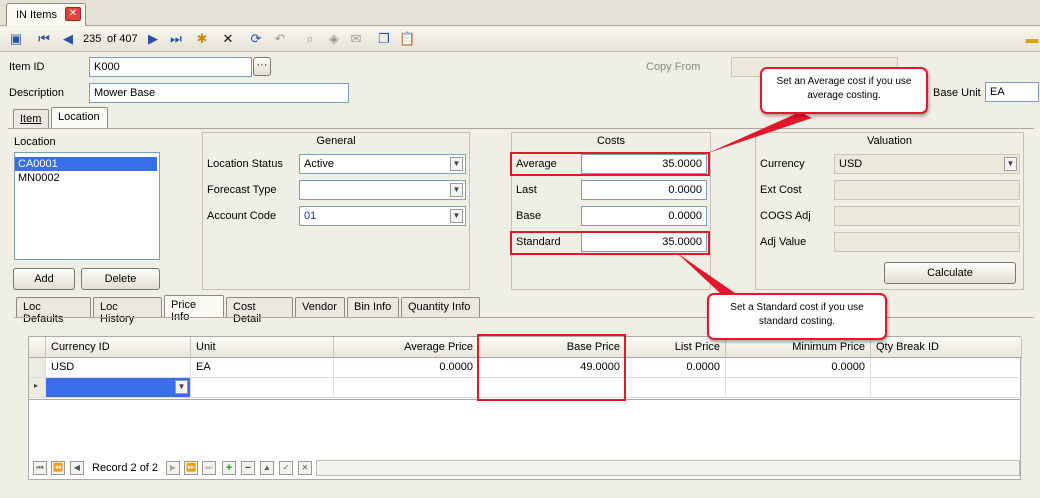 This screenshot has height=498, width=1040. Describe the element at coordinates (760, 132) in the screenshot. I see `average-callout-pointer` at that location.